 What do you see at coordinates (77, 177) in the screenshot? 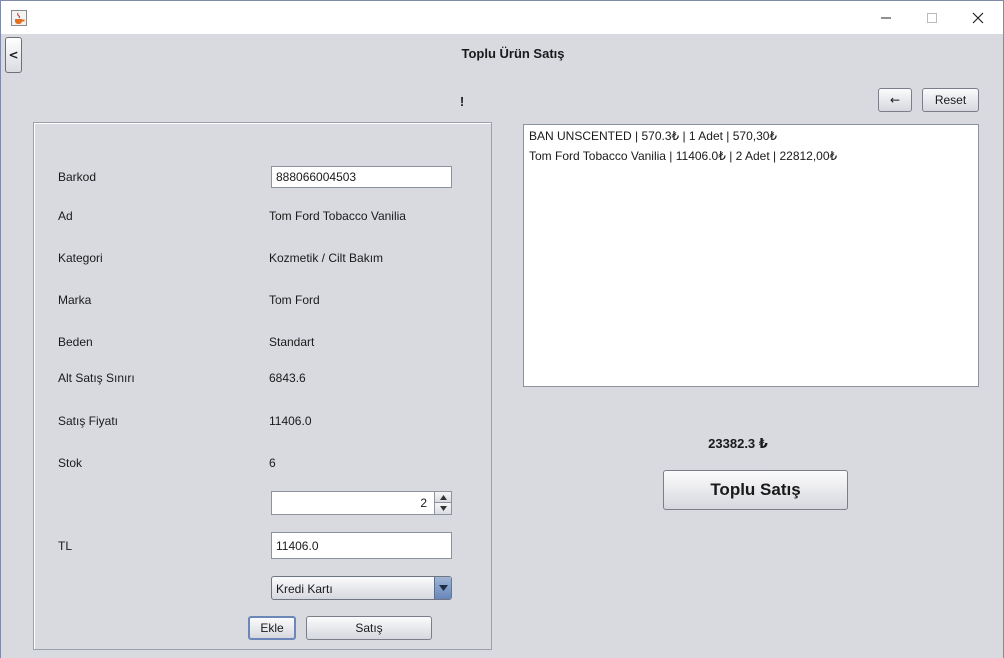
I see `barkod-label: Barkod` at bounding box center [77, 177].